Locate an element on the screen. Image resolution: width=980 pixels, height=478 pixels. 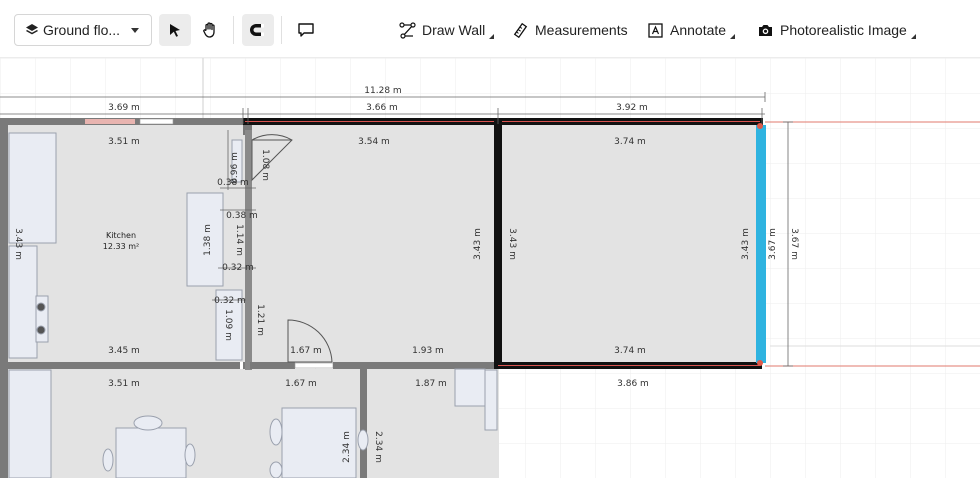
photorealistic-image-label: Photorealistic Image is located at coordinates (843, 30).